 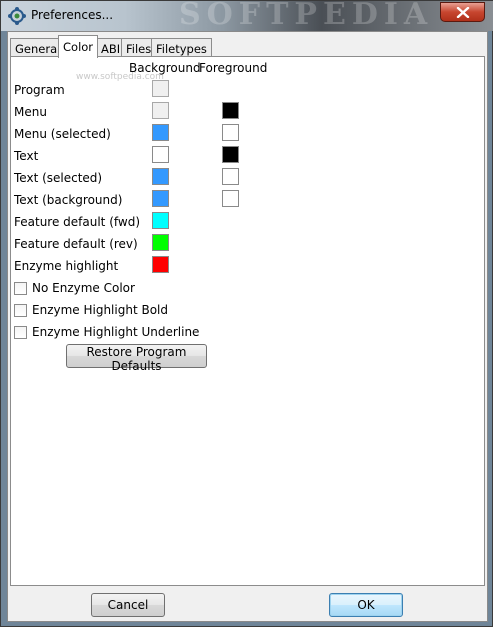 I want to click on app-icon, so click(x=17, y=16).